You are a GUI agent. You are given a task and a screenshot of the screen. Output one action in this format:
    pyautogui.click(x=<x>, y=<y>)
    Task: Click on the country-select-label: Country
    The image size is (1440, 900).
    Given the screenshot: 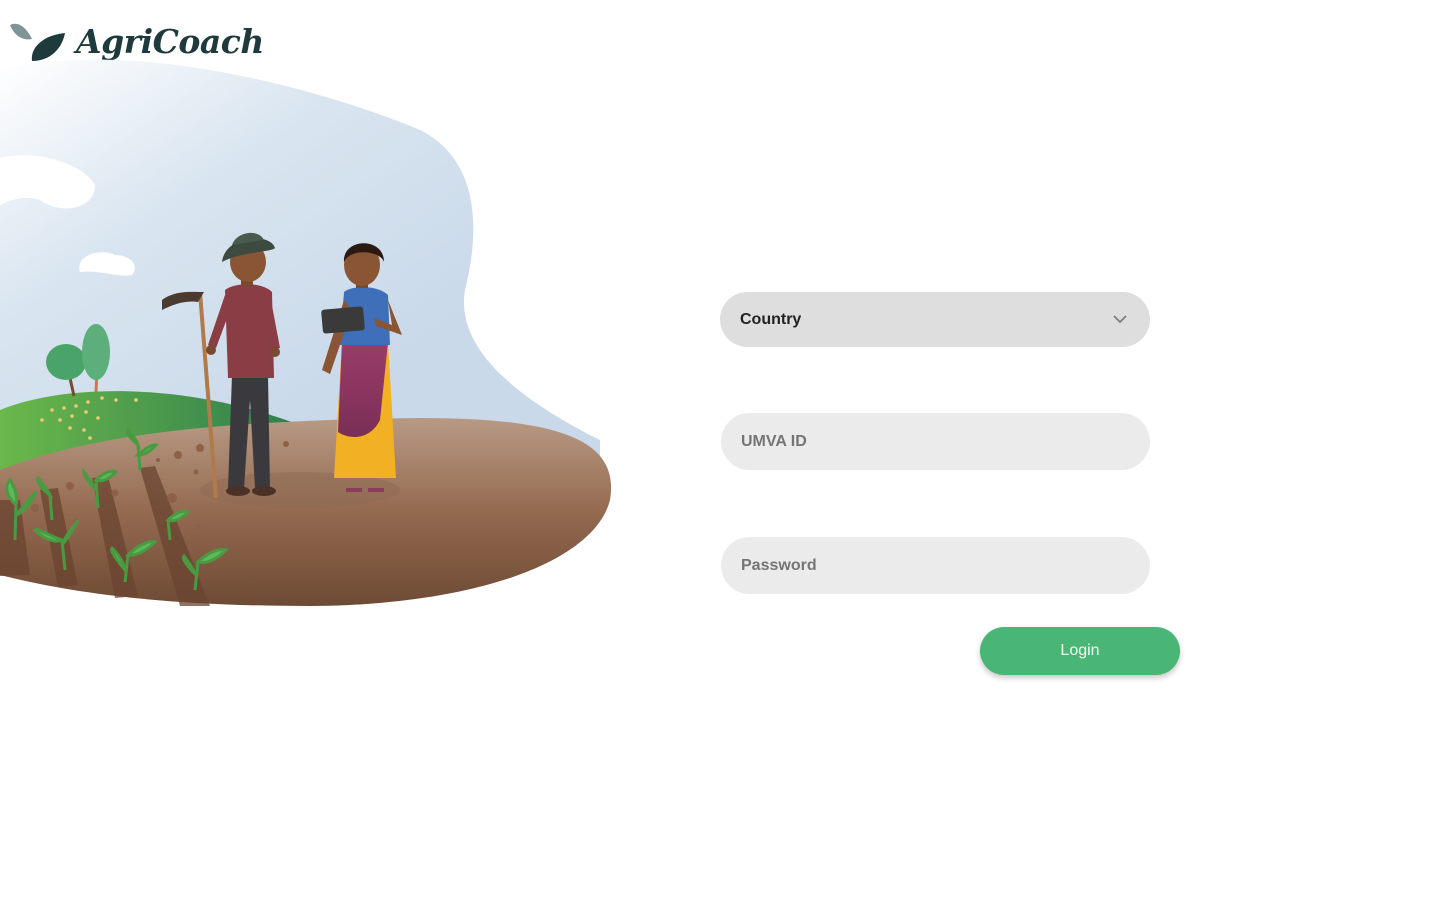 What is the action you would take?
    pyautogui.click(x=771, y=319)
    